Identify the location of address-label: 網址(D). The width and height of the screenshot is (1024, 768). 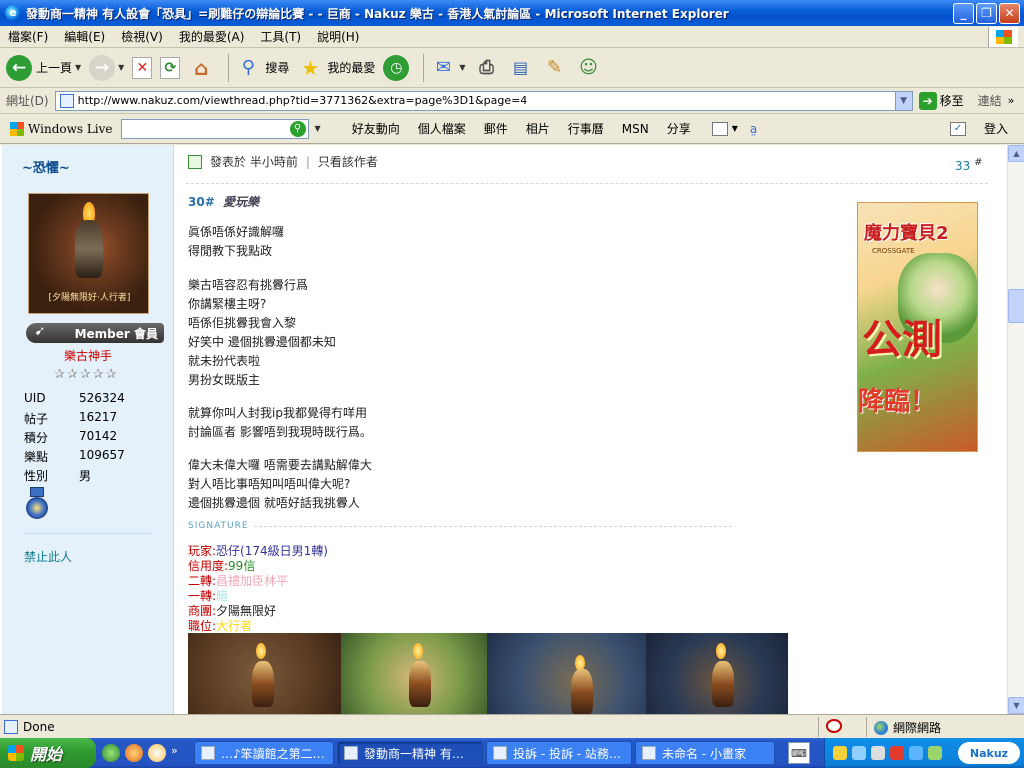
(27, 101).